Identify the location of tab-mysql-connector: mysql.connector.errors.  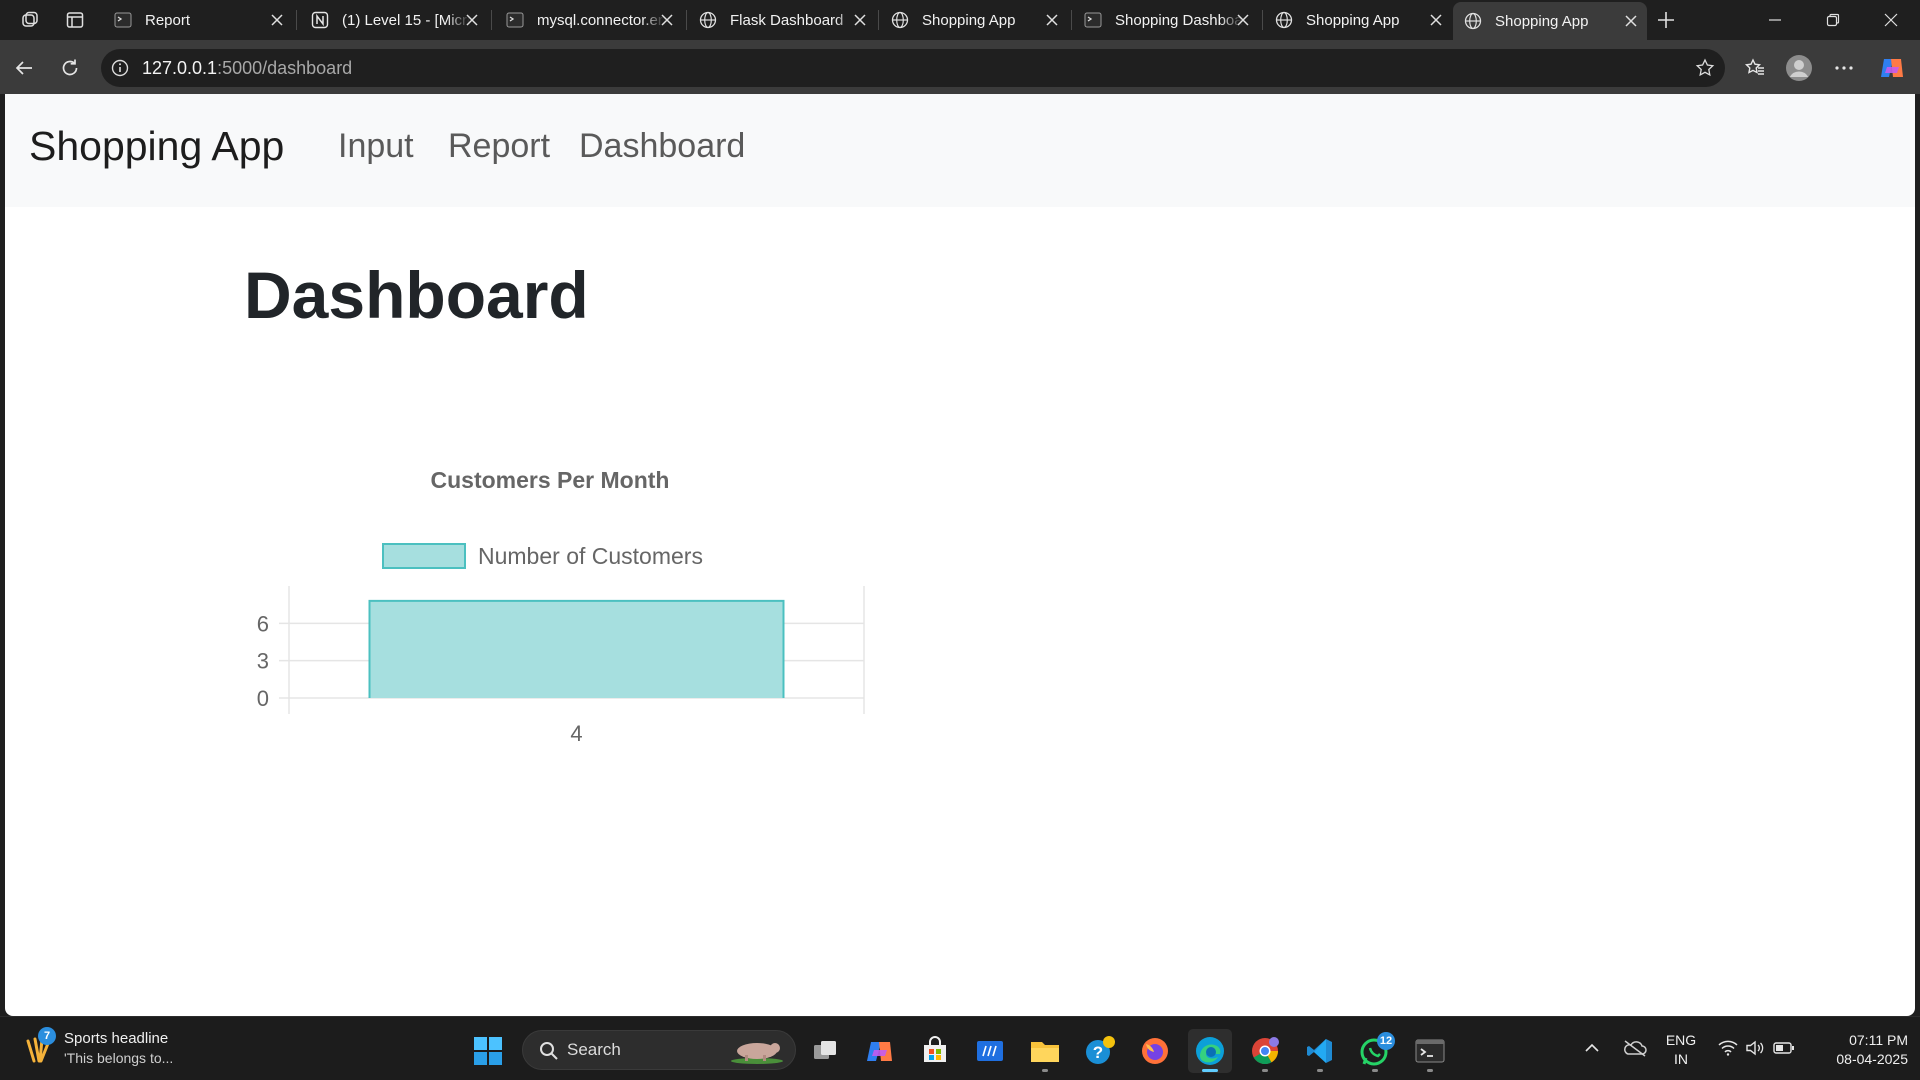
(589, 20).